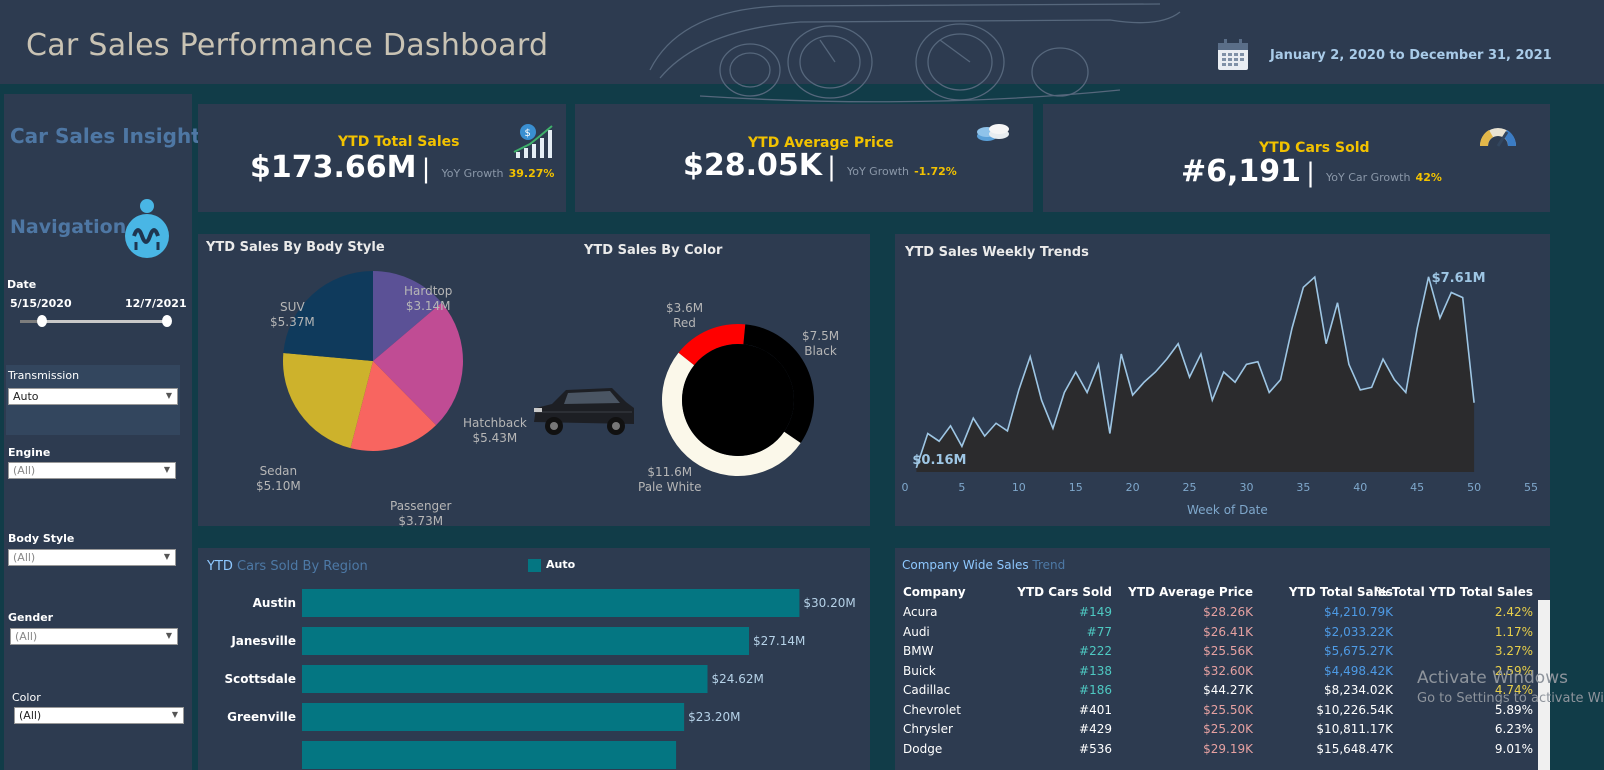  I want to click on date-slider-end-handle, so click(167, 321).